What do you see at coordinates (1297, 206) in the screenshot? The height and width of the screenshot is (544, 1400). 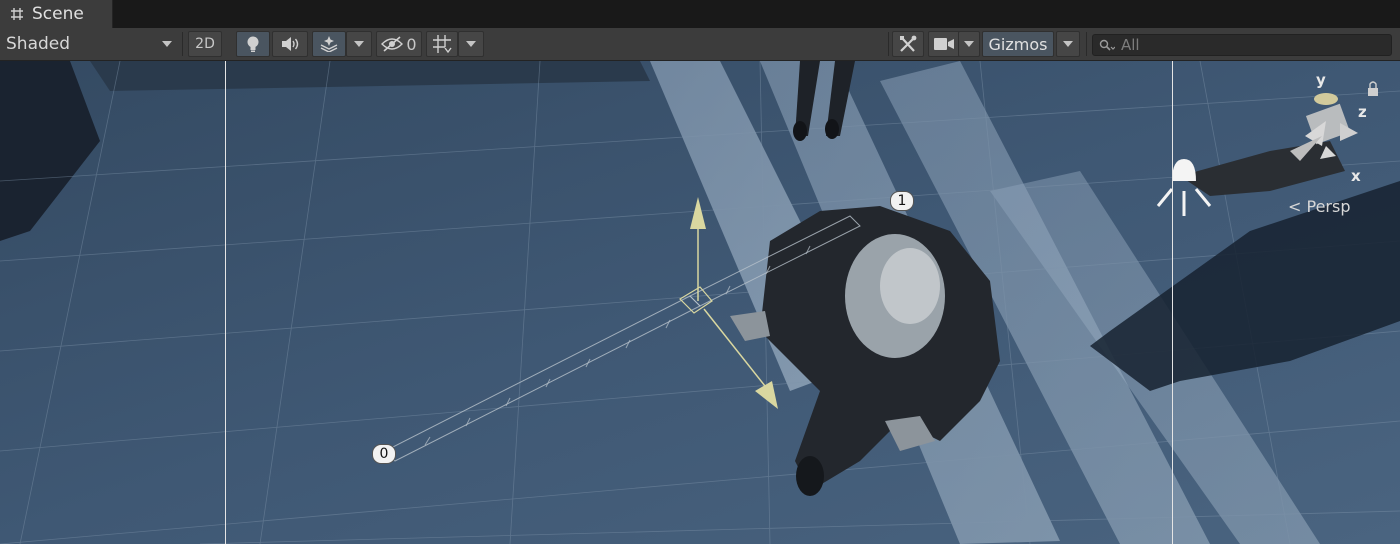 I see `projection-arrow-icon: <` at bounding box center [1297, 206].